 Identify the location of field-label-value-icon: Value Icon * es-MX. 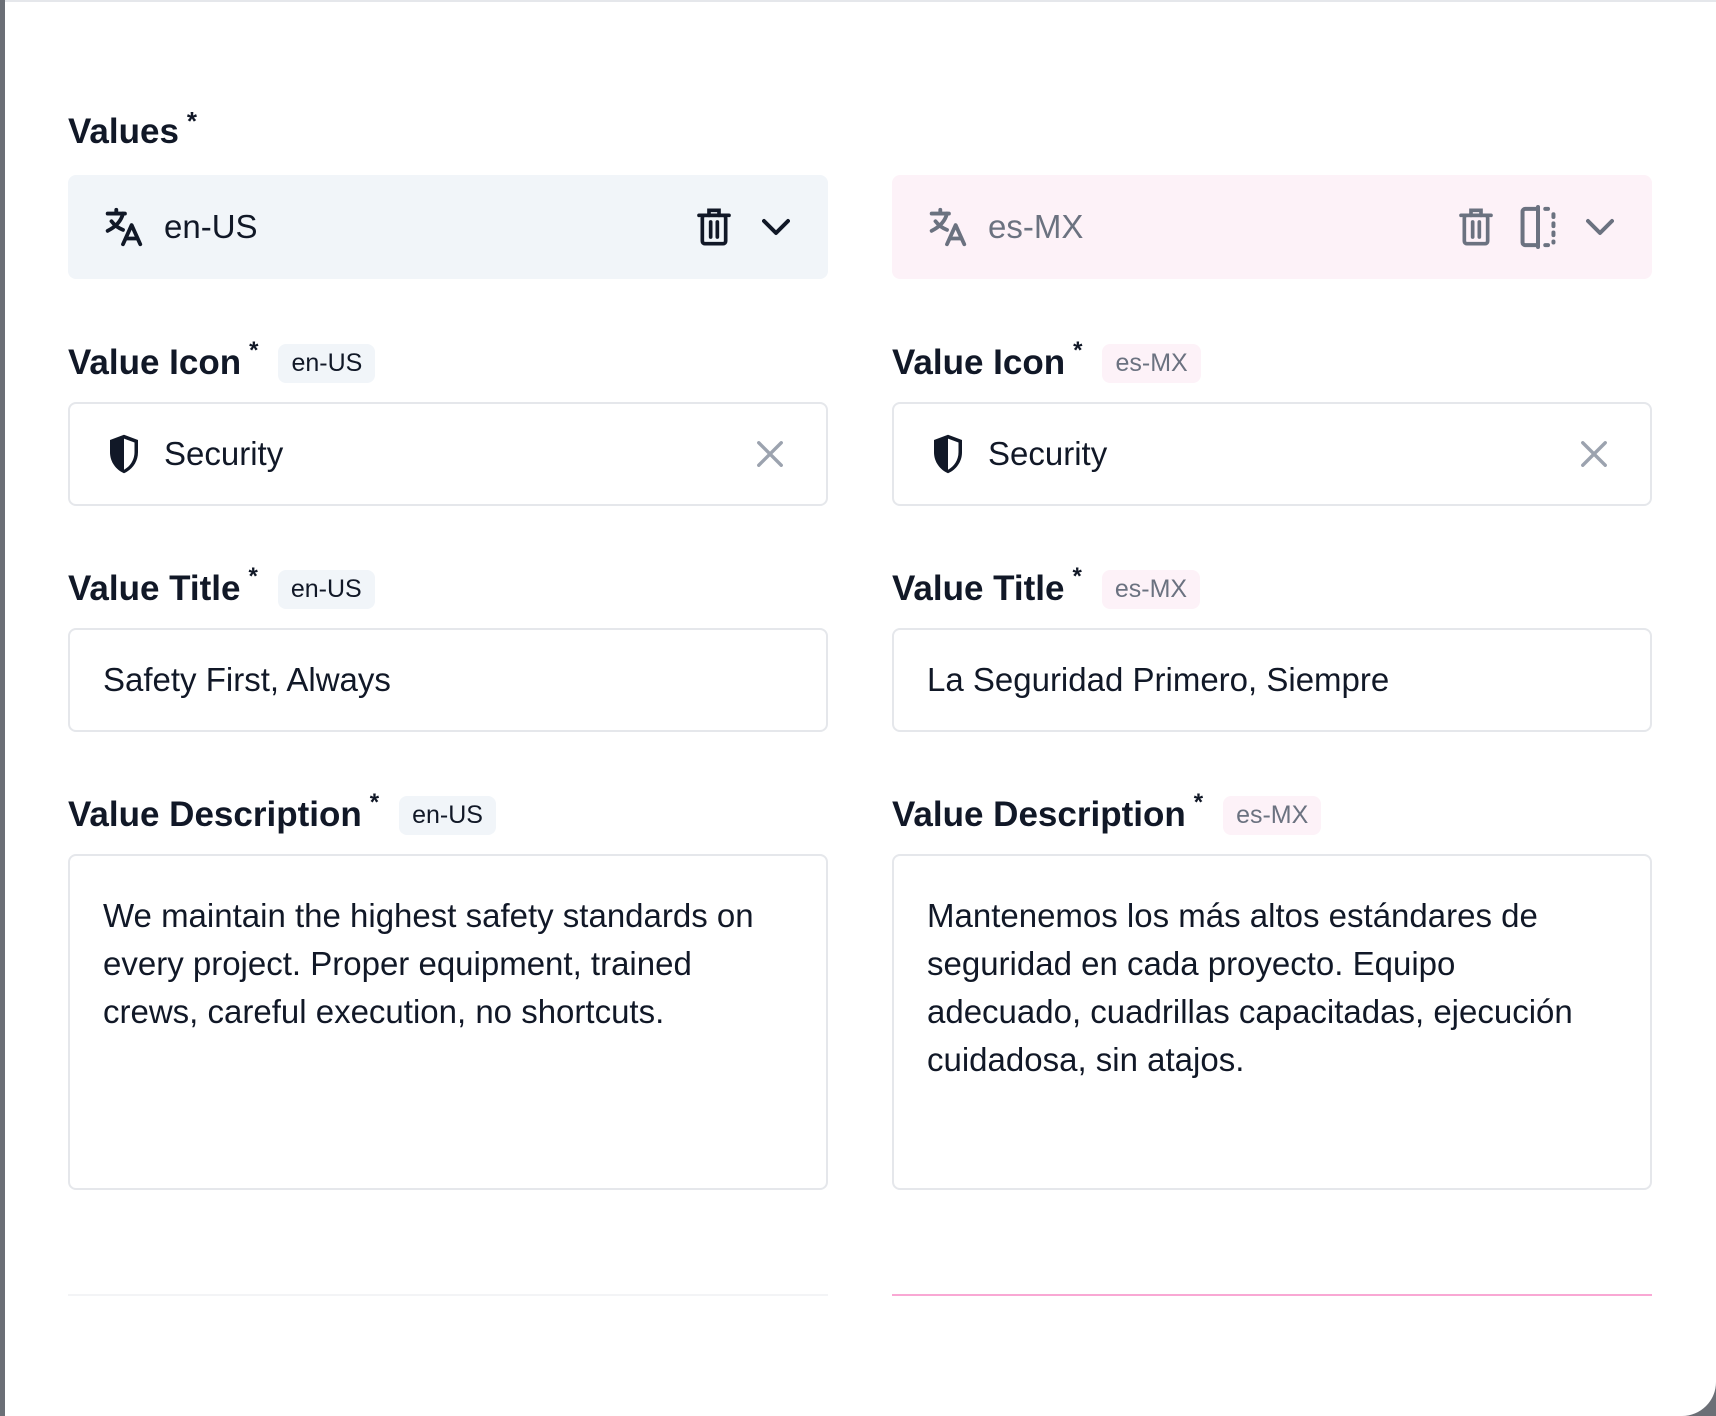
(1046, 361).